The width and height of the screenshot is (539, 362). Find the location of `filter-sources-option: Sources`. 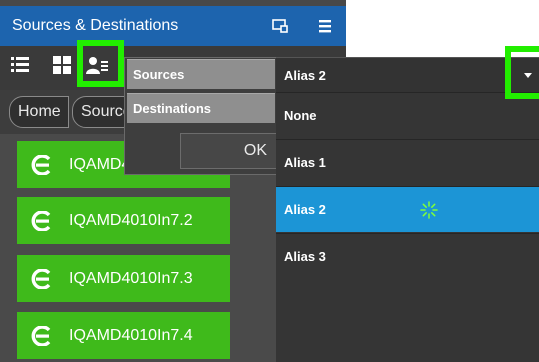

filter-sources-option: Sources is located at coordinates (201, 74).